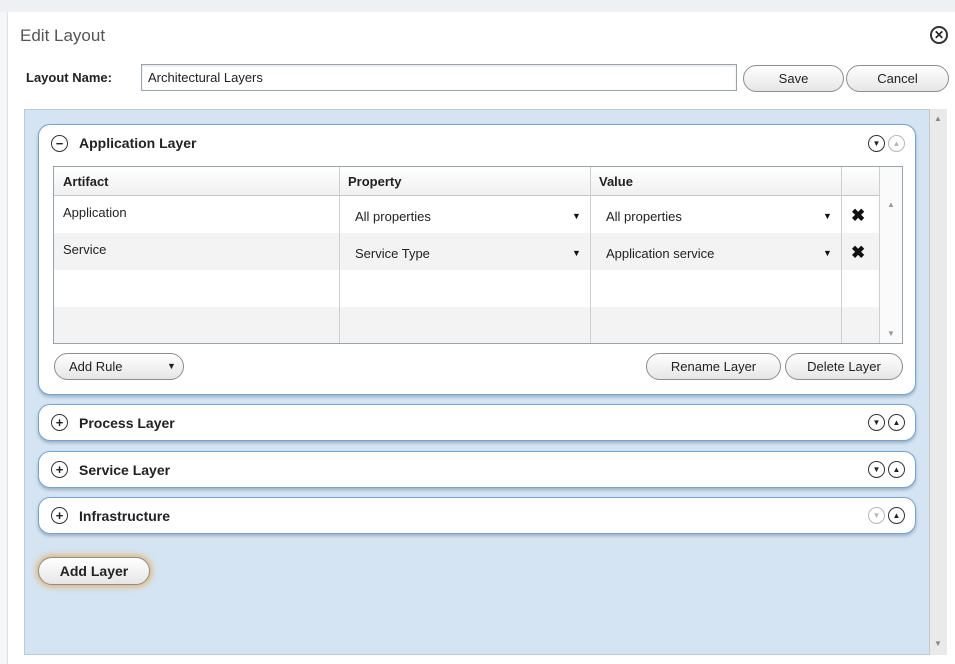 Image resolution: width=955 pixels, height=664 pixels. Describe the element at coordinates (63, 35) in the screenshot. I see `dialog-title: Edit Layout` at that location.